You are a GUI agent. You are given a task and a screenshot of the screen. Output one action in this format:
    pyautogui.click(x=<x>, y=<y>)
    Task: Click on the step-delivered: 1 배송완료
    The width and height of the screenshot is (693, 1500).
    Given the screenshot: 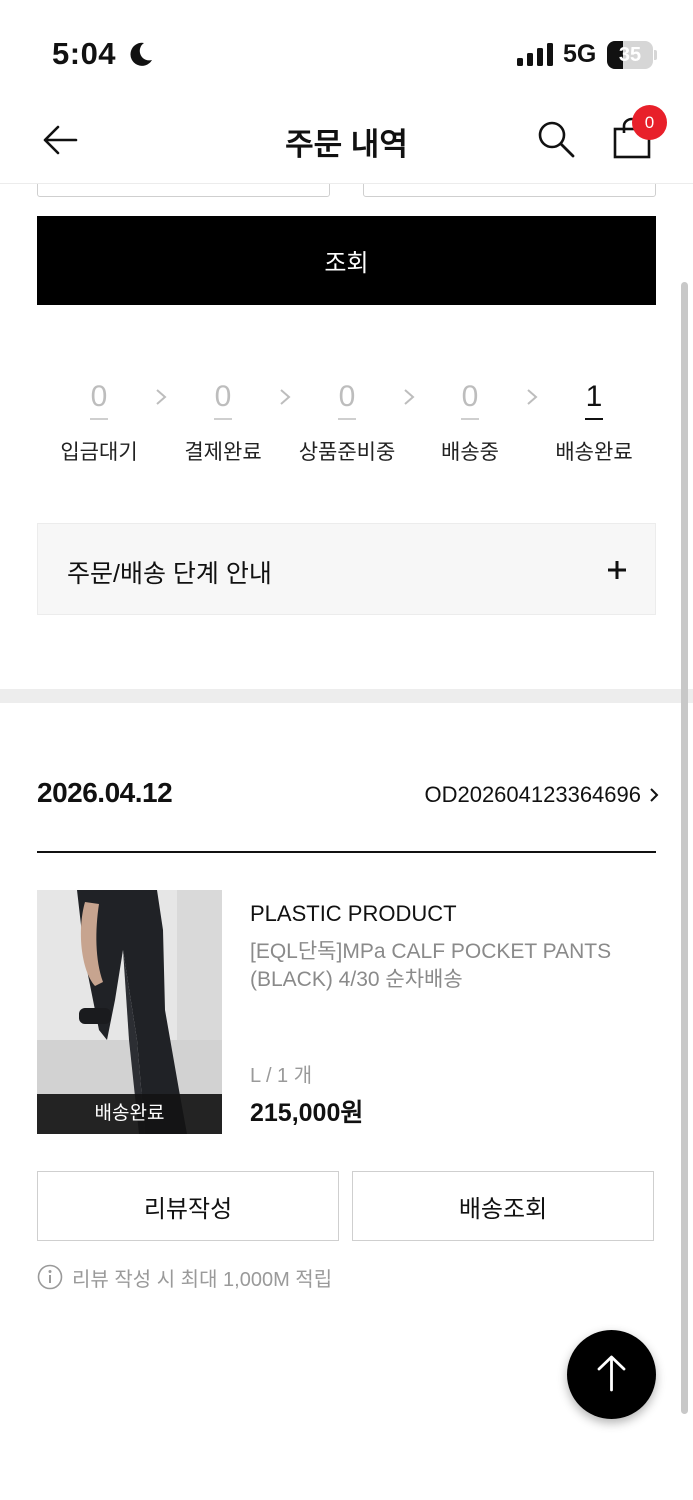 What is the action you would take?
    pyautogui.click(x=594, y=423)
    